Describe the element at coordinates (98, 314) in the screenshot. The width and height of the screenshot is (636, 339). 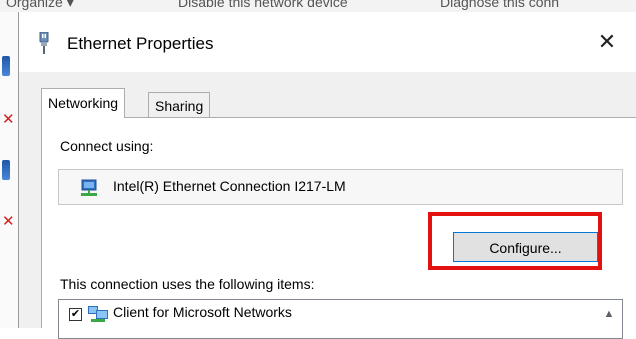
I see `network-client-icon` at that location.